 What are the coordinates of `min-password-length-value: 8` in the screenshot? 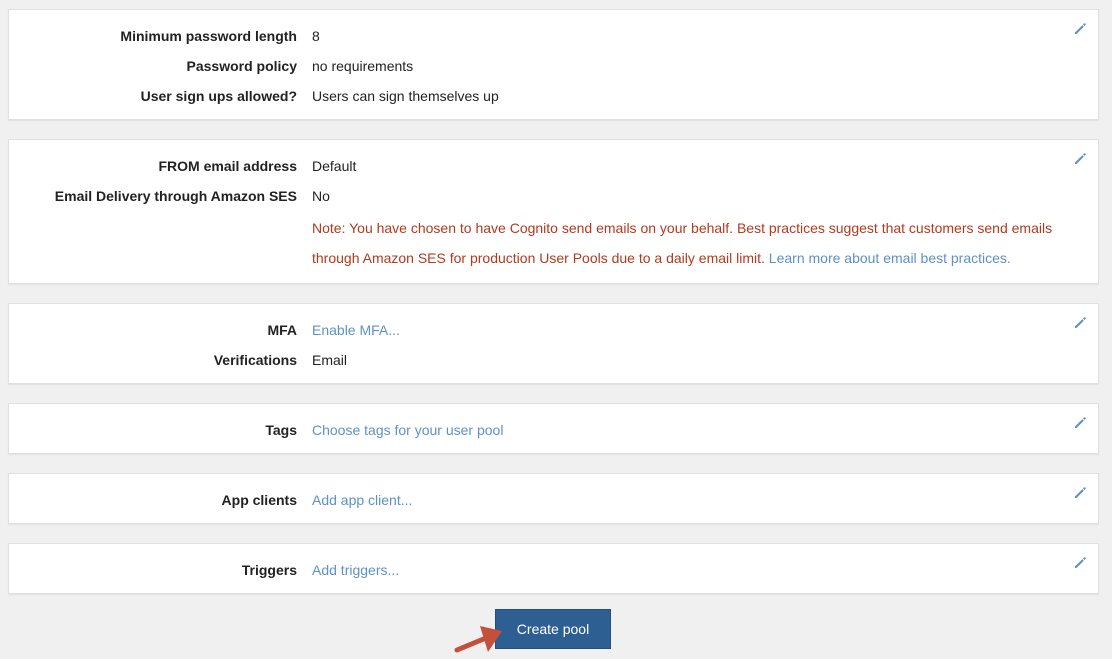 It's located at (316, 36).